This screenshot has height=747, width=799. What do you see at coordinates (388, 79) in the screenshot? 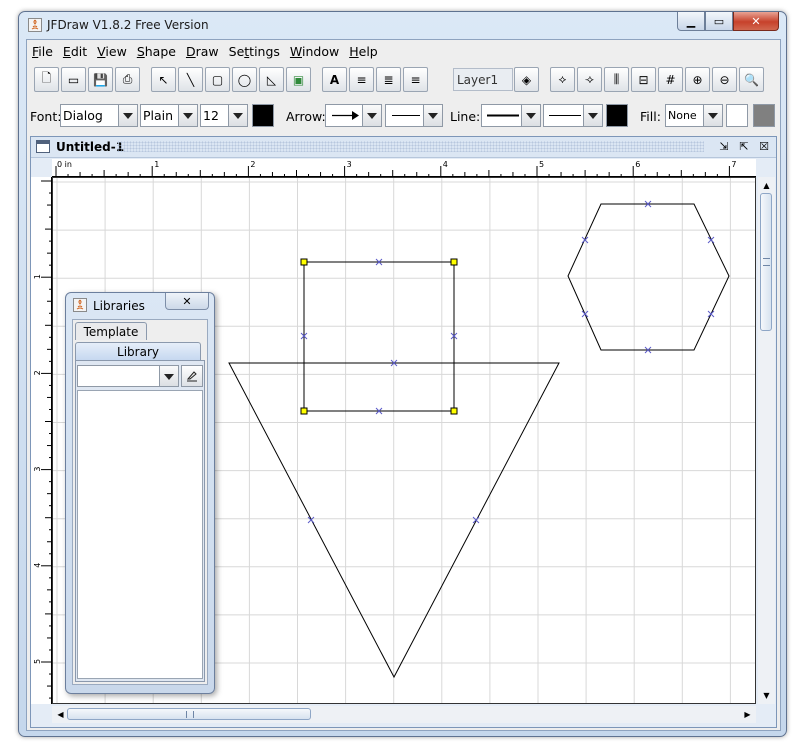
I see `align-justify-button: ≣` at bounding box center [388, 79].